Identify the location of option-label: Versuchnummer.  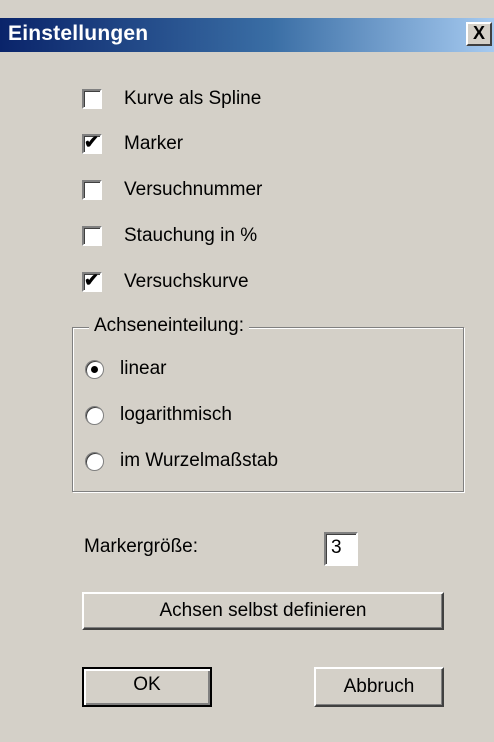
(193, 189).